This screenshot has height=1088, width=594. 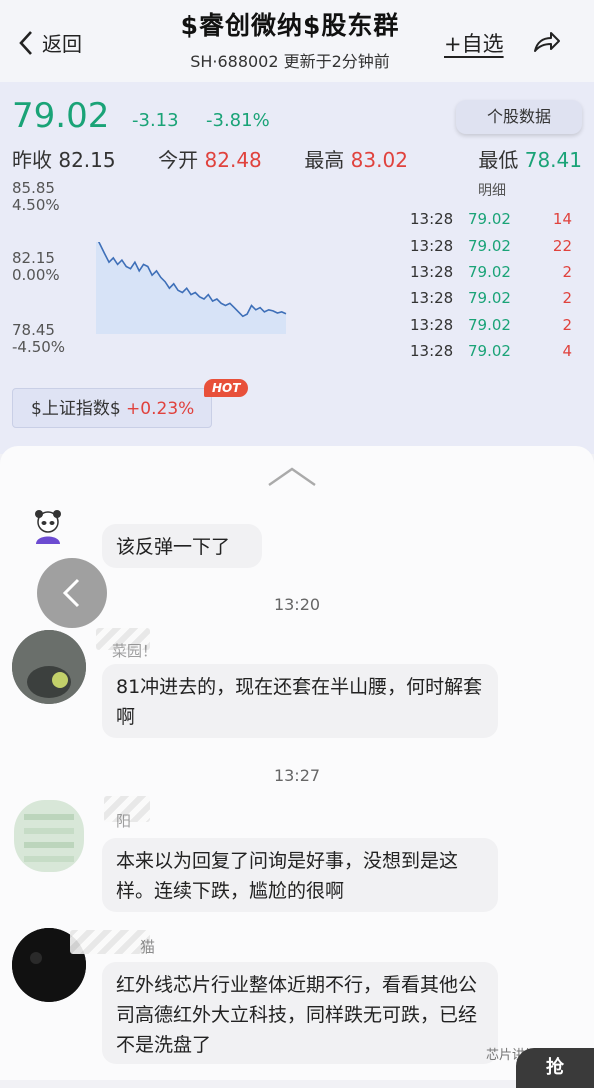 I want to click on photo-avatar-icon, so click(x=49, y=667).